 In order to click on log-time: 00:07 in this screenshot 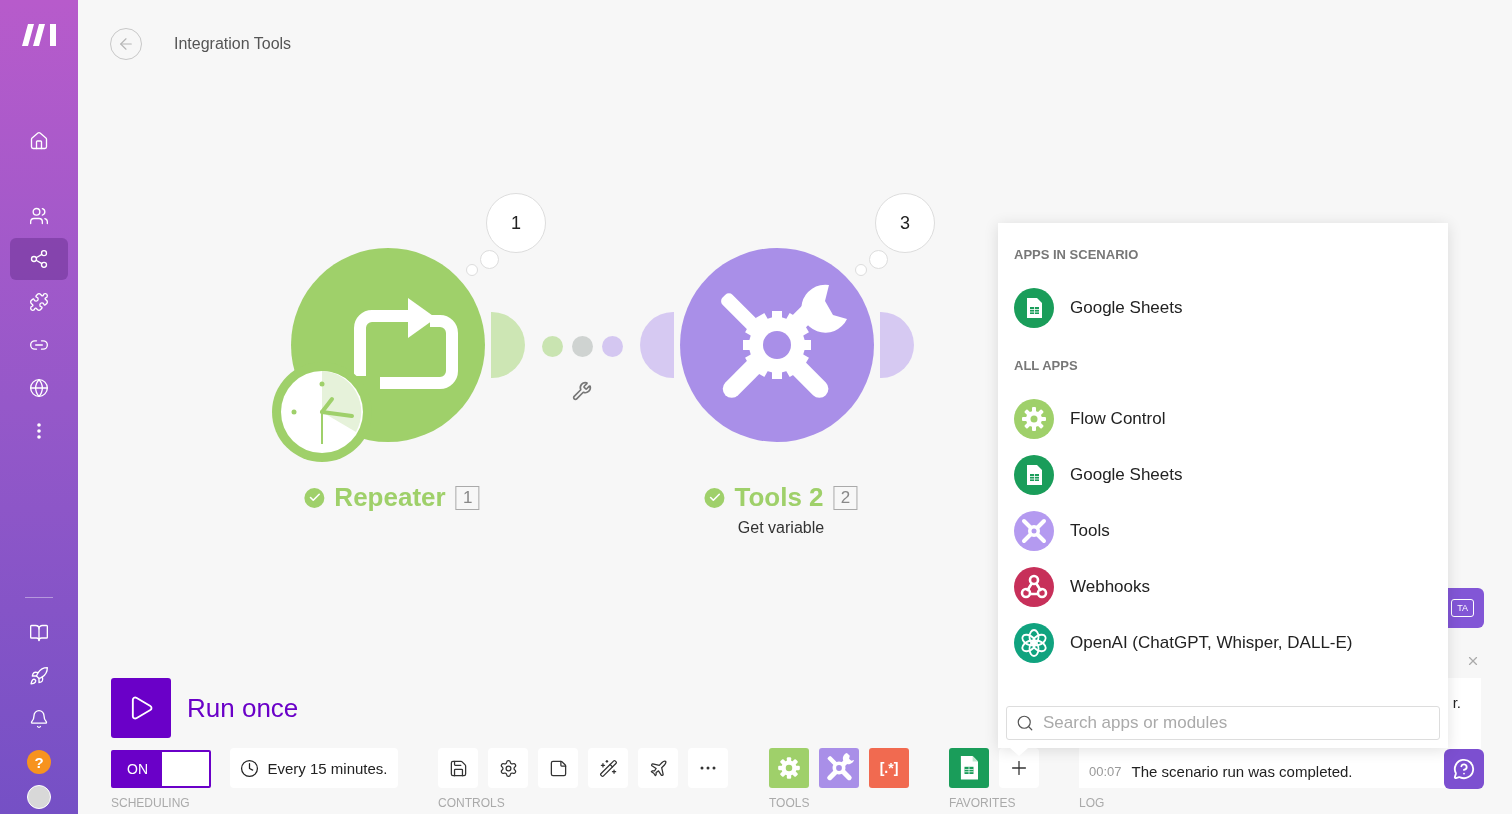, I will do `click(1105, 771)`.